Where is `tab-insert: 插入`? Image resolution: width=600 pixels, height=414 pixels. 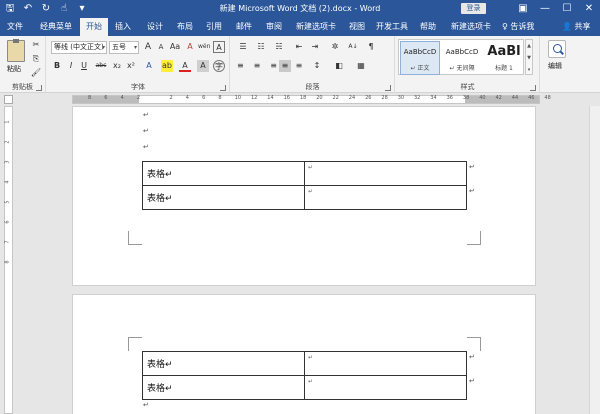 tab-insert: 插入 is located at coordinates (123, 27).